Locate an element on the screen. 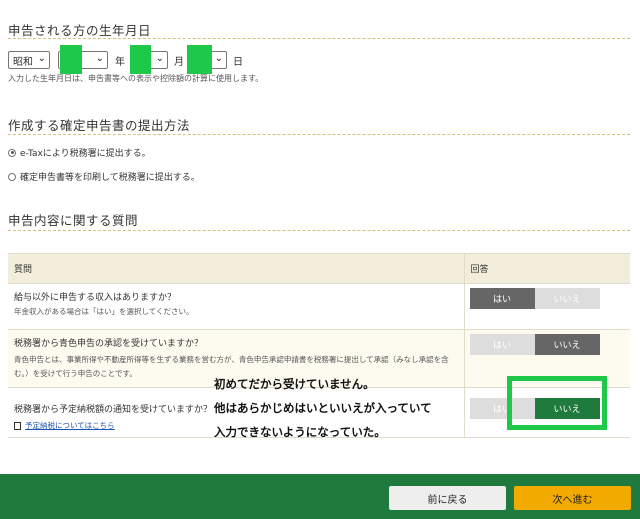 The height and width of the screenshot is (519, 640). radio-selected-icon is located at coordinates (12, 152).